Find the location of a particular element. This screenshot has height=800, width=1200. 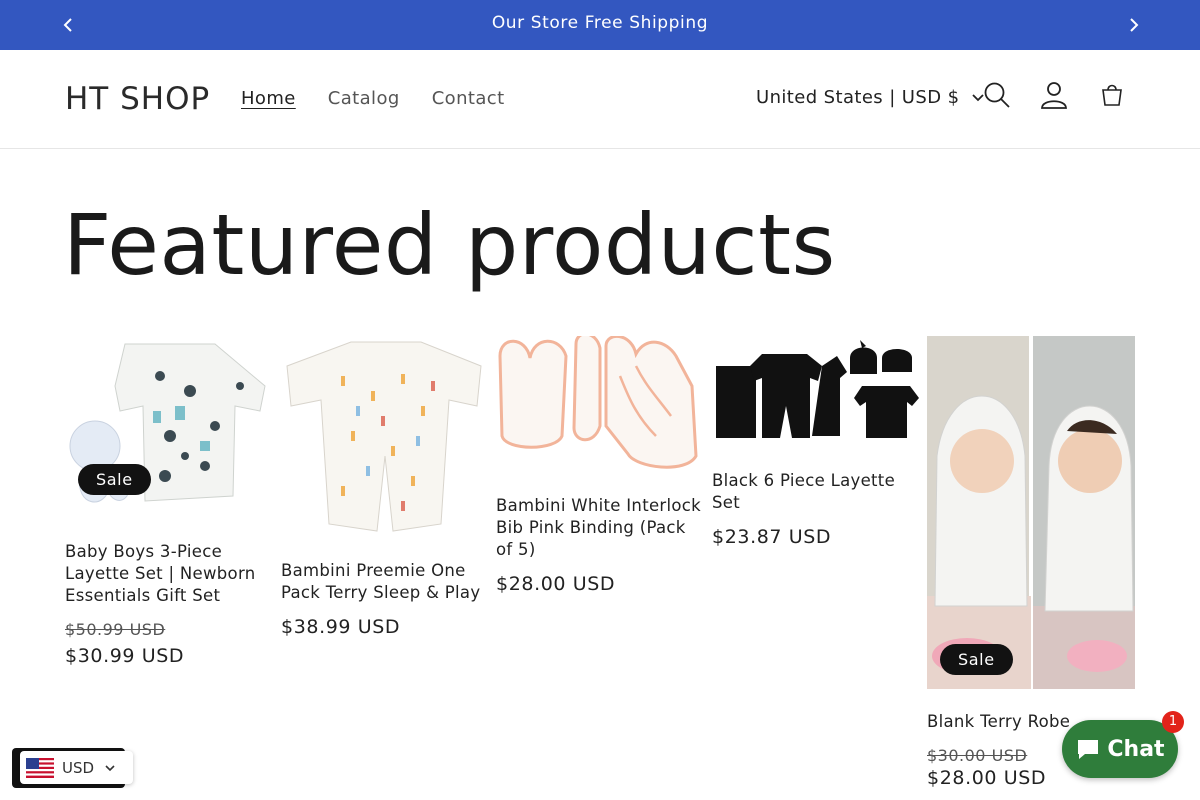

nav-home: Home is located at coordinates (268, 98).